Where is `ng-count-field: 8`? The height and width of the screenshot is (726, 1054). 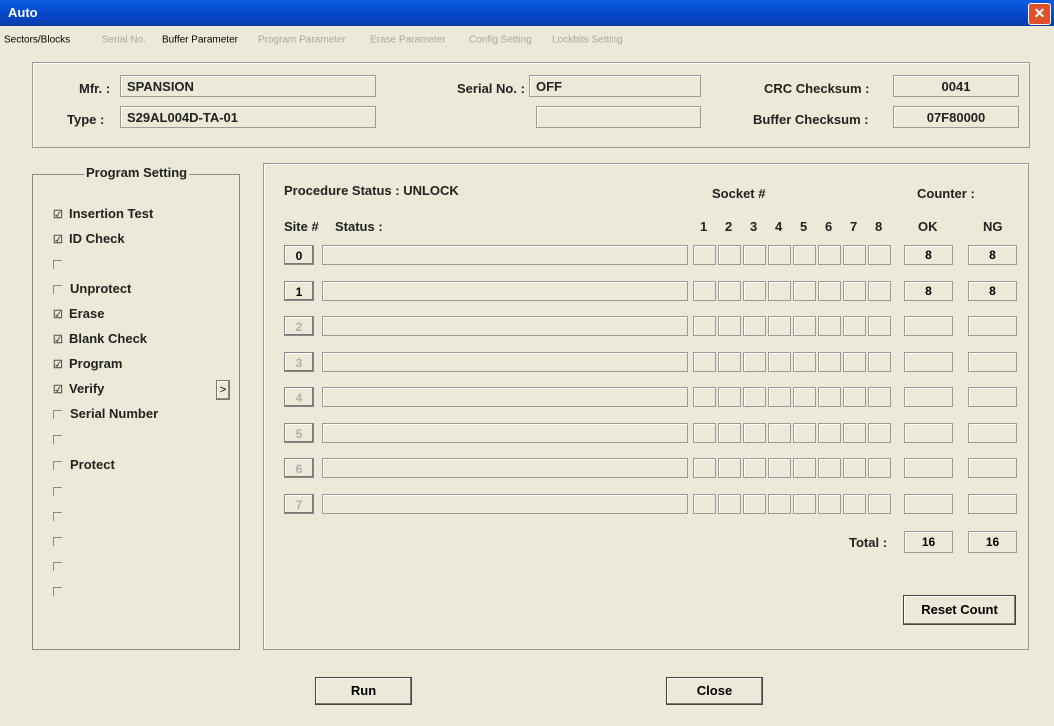
ng-count-field: 8 is located at coordinates (992, 255).